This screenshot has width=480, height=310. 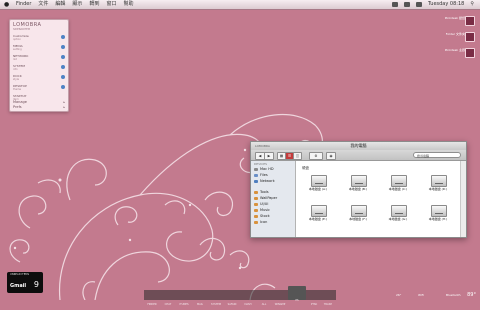 What do you see at coordinates (60, 4) in the screenshot?
I see `menu-edit: 編輯` at bounding box center [60, 4].